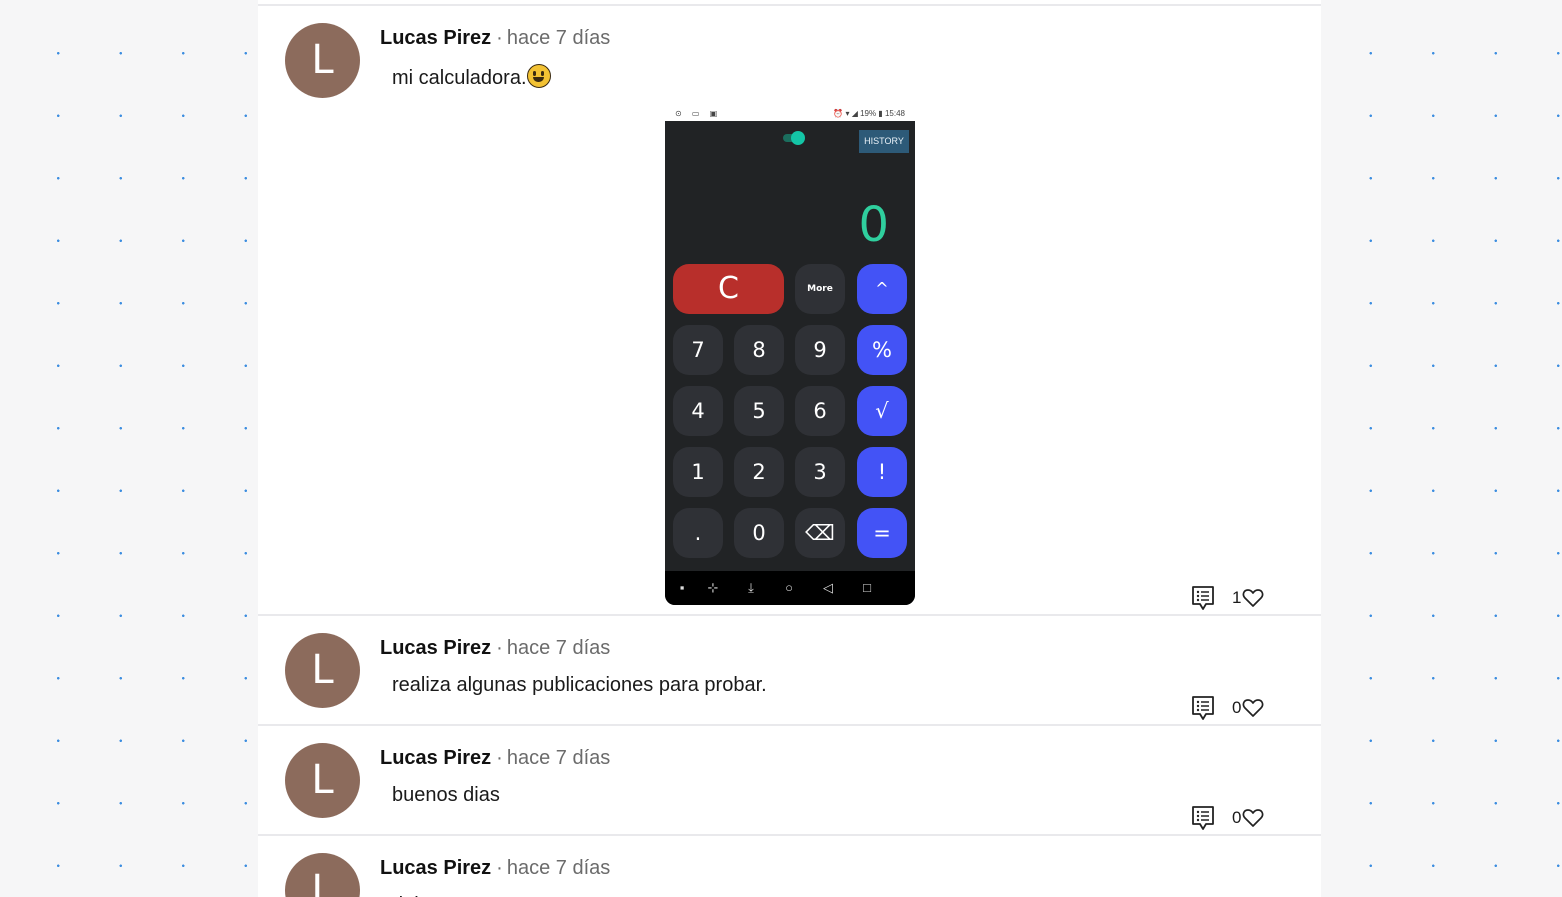  Describe the element at coordinates (751, 587) in the screenshot. I see `nav-download-icon: ⤓` at that location.